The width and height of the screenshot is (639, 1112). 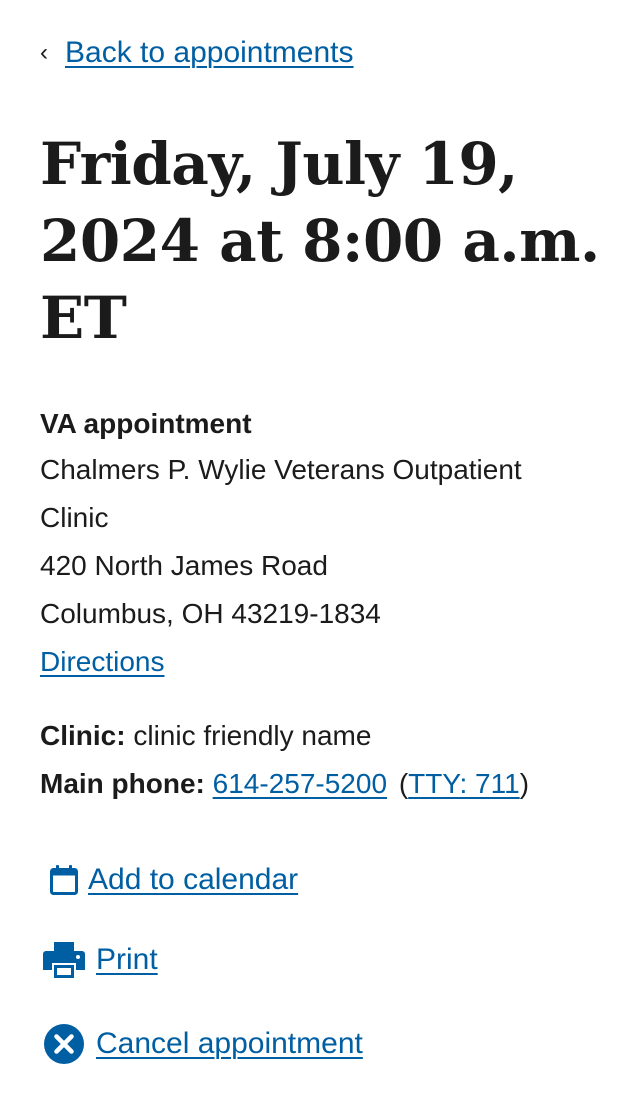 What do you see at coordinates (83, 735) in the screenshot?
I see `clinic-label: Clinic:` at bounding box center [83, 735].